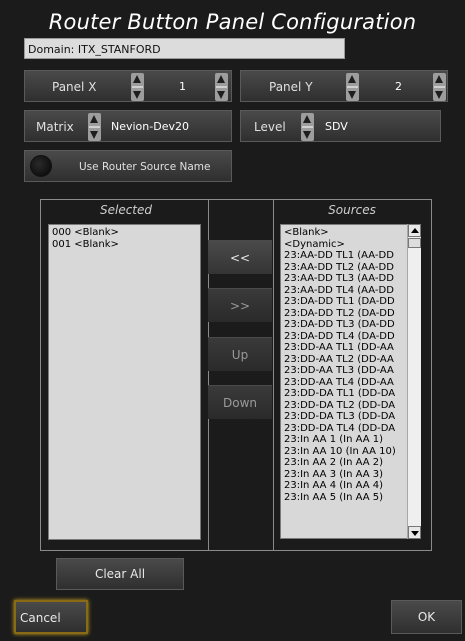 The height and width of the screenshot is (641, 465). Describe the element at coordinates (344, 406) in the screenshot. I see `list-item: 23:DD-DA TL2 (DD-DA` at that location.